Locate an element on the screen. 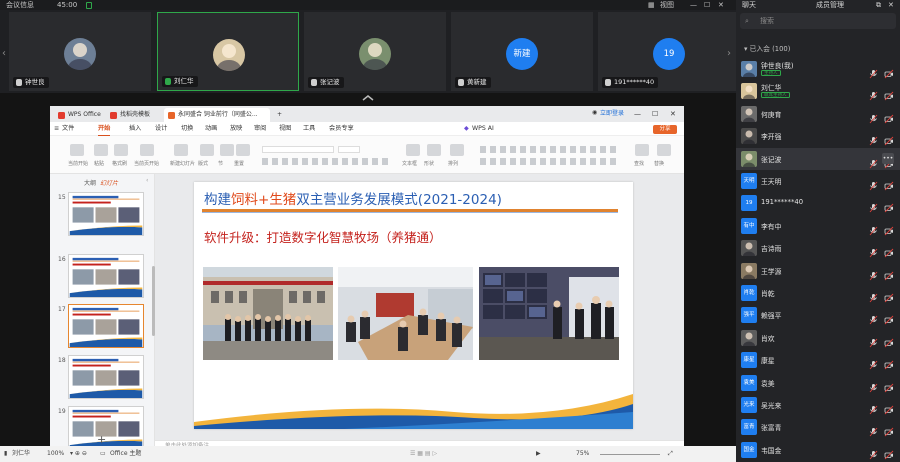 Image resolution: width=900 pixels, height=462 pixels. member-row: 肖乾 肖乾 is located at coordinates (818, 293).